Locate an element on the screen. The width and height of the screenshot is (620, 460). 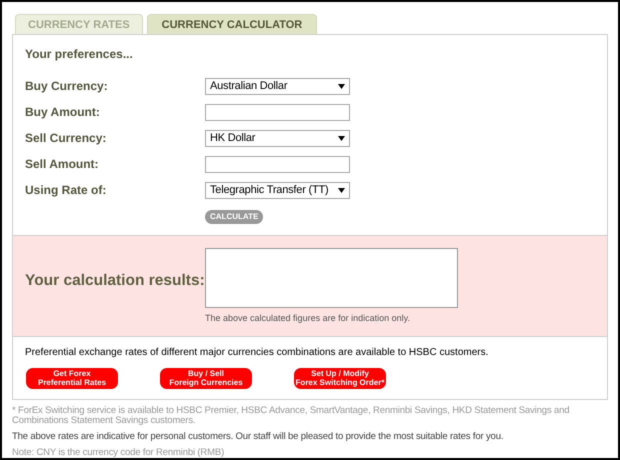
footnote: Note: CNY is the currency code for Renminbi (RMB) is located at coordinates (119, 453).